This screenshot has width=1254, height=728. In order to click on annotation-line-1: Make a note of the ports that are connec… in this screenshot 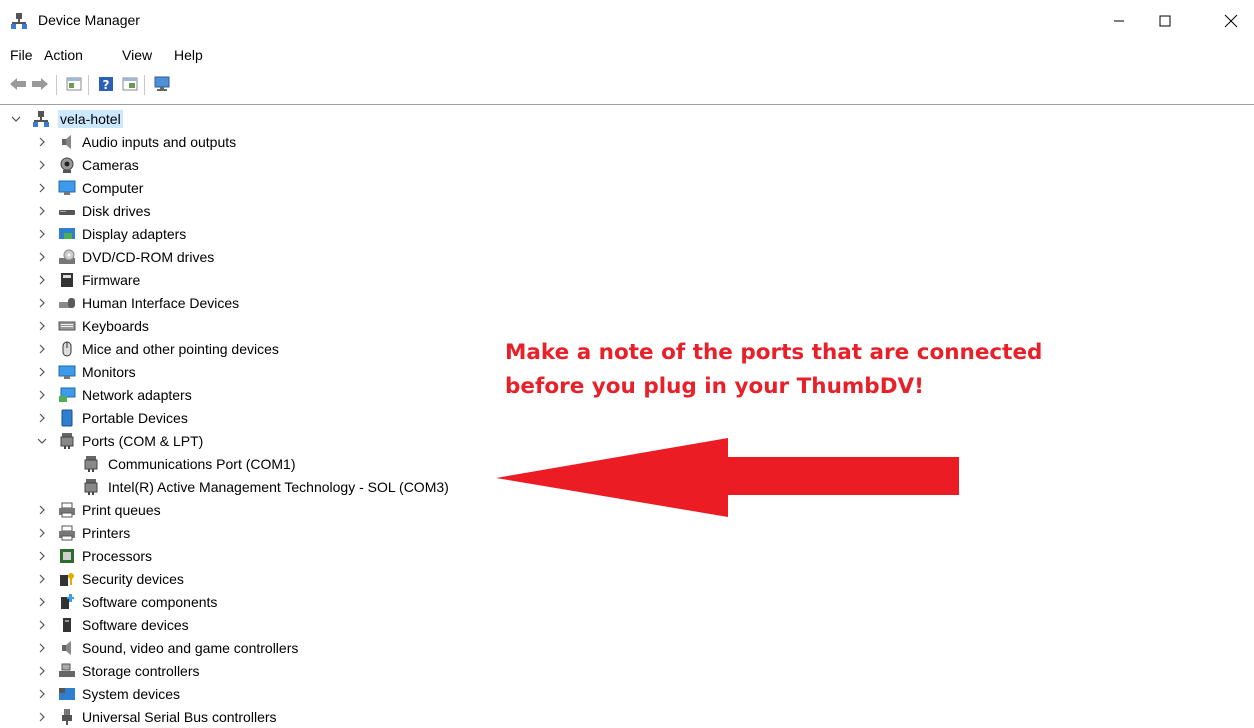, I will do `click(774, 352)`.